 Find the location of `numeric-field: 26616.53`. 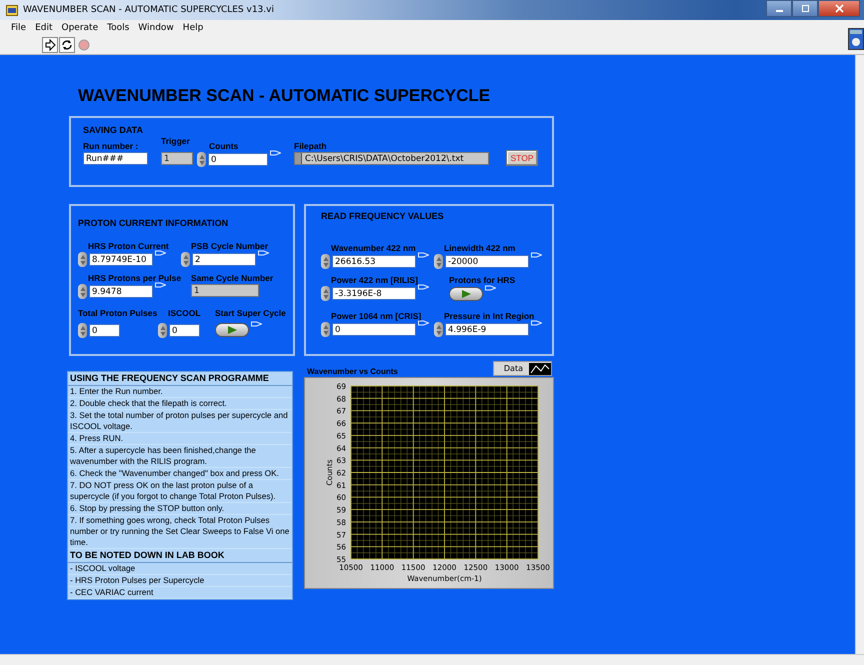

numeric-field: 26616.53 is located at coordinates (374, 261).